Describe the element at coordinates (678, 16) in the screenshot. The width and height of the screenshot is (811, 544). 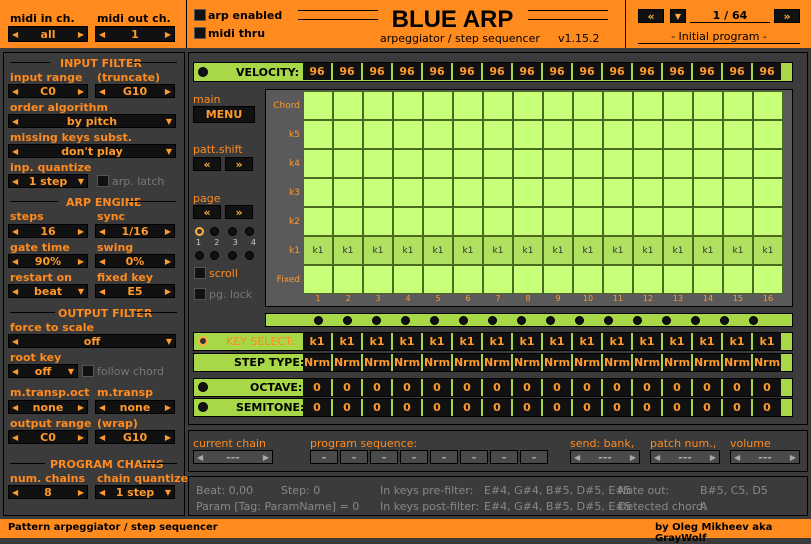
I see `program-dropdown-button: ▼` at that location.